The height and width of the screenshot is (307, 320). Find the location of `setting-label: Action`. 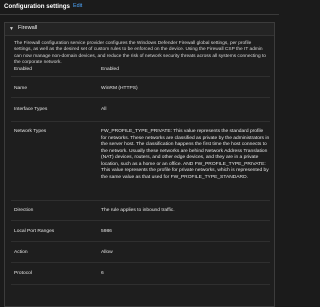

setting-label: Action is located at coordinates (21, 253).